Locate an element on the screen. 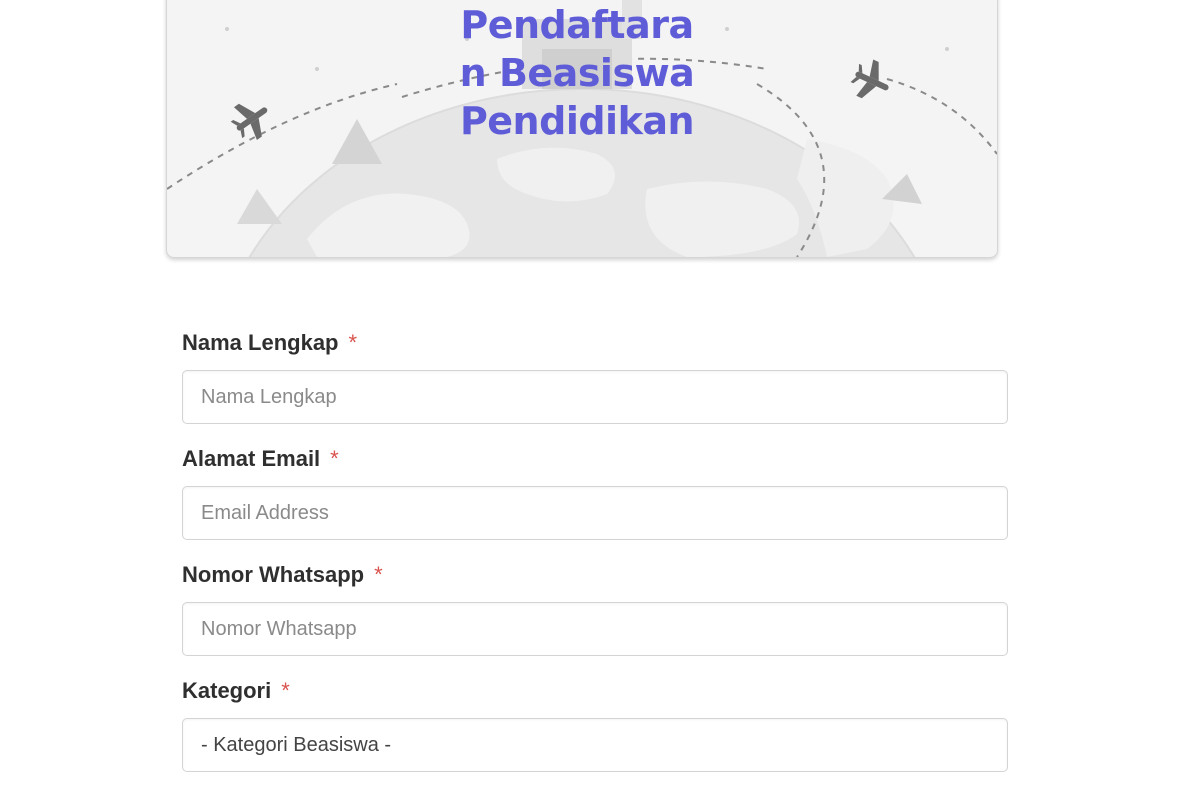  email-input is located at coordinates (595, 513).